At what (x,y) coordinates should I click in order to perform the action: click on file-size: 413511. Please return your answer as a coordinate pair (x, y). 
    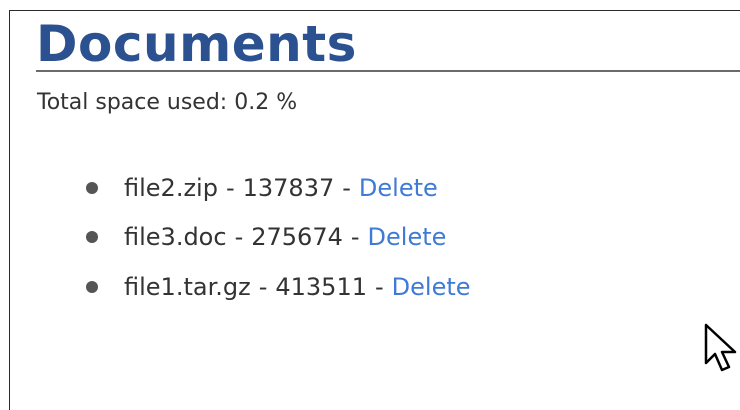
    Looking at the image, I should click on (321, 286).